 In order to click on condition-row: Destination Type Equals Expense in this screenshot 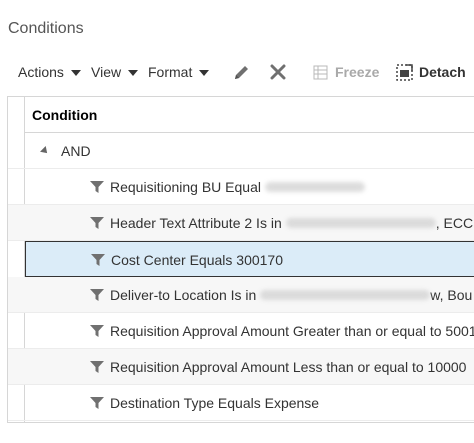, I will do `click(241, 403)`.